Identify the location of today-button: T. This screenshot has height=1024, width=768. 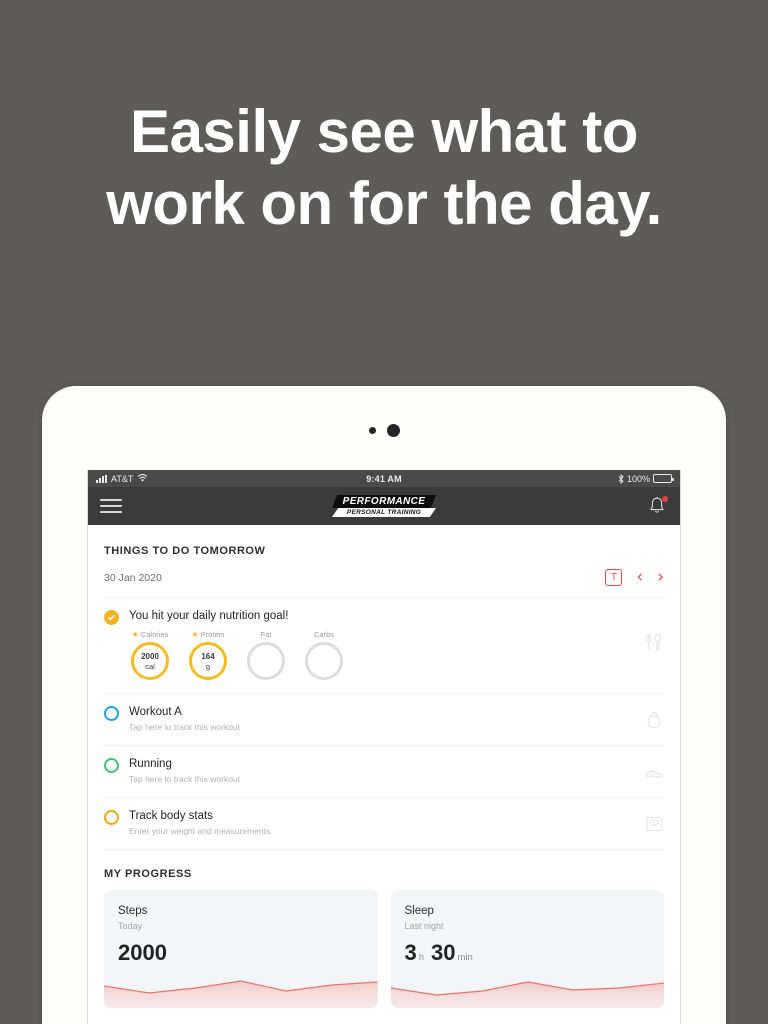
(614, 577).